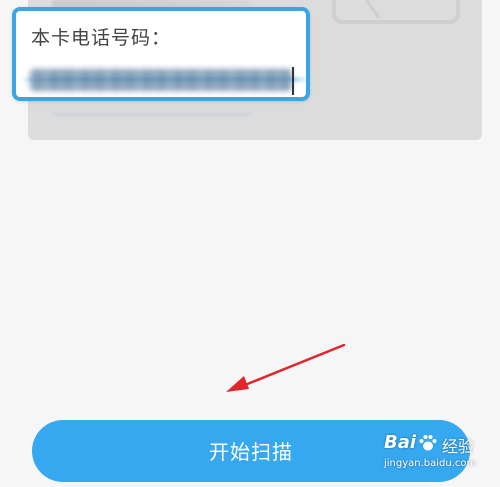 Image resolution: width=500 pixels, height=487 pixels. I want to click on arrow-shaft, so click(292, 366).